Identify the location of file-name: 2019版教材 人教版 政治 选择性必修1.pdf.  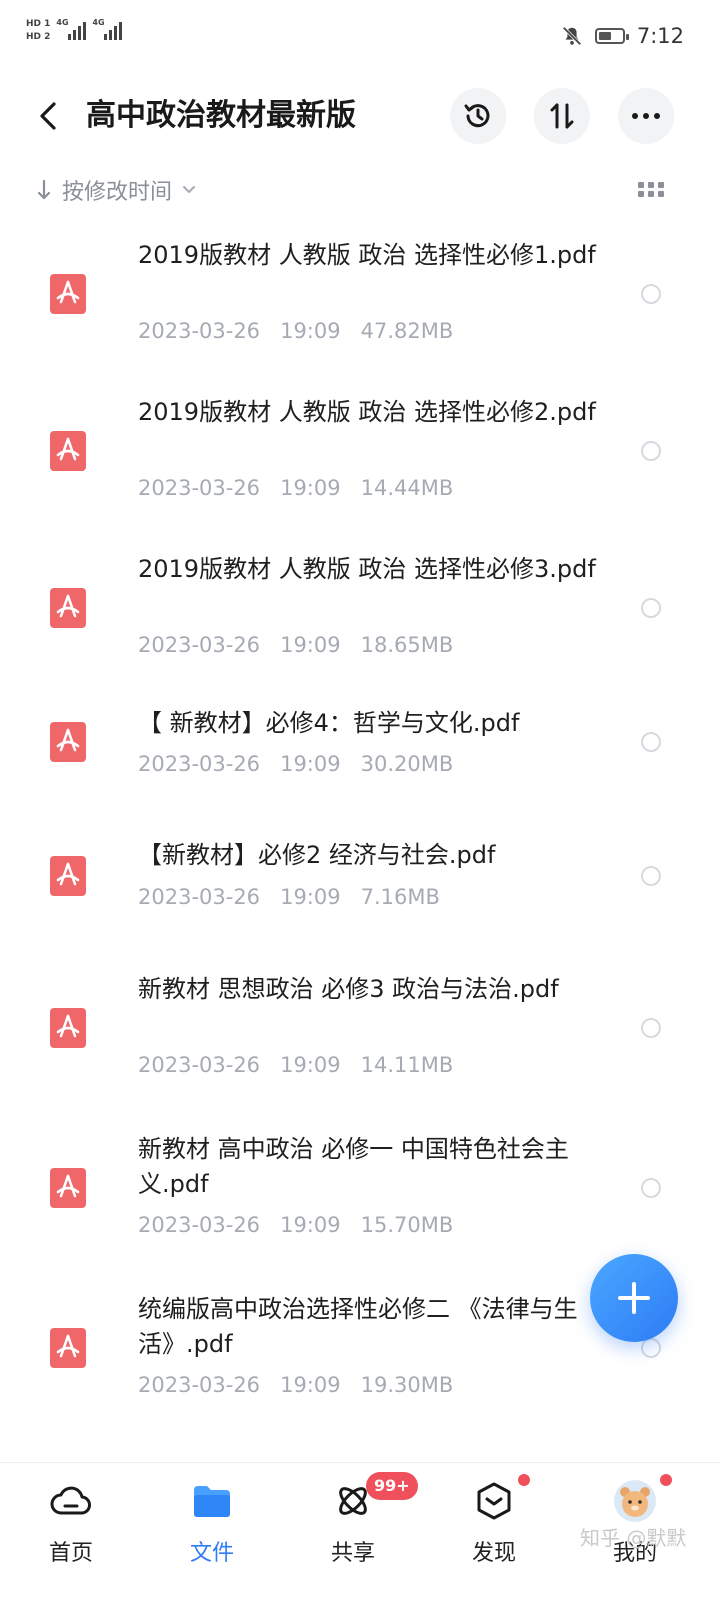
(367, 255).